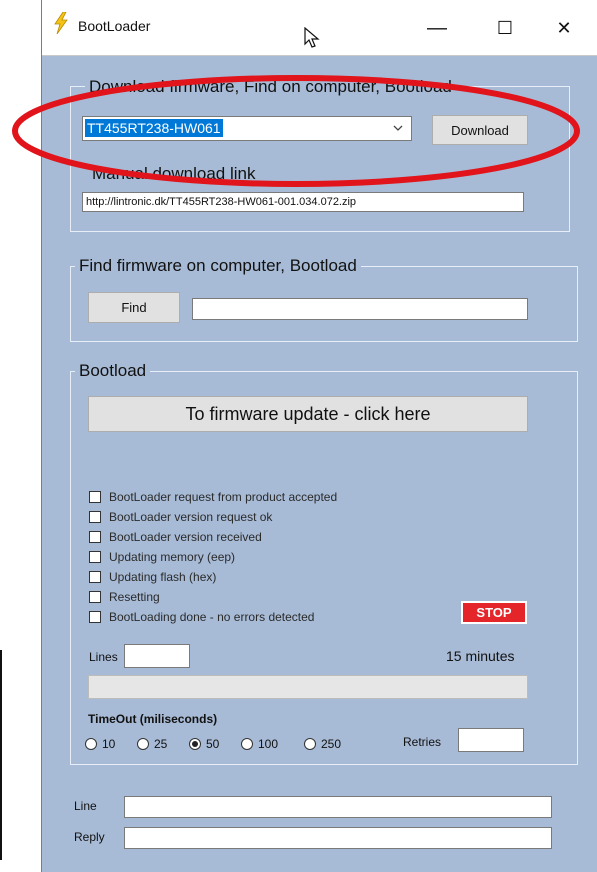  What do you see at coordinates (338, 807) in the screenshot?
I see `line-field` at bounding box center [338, 807].